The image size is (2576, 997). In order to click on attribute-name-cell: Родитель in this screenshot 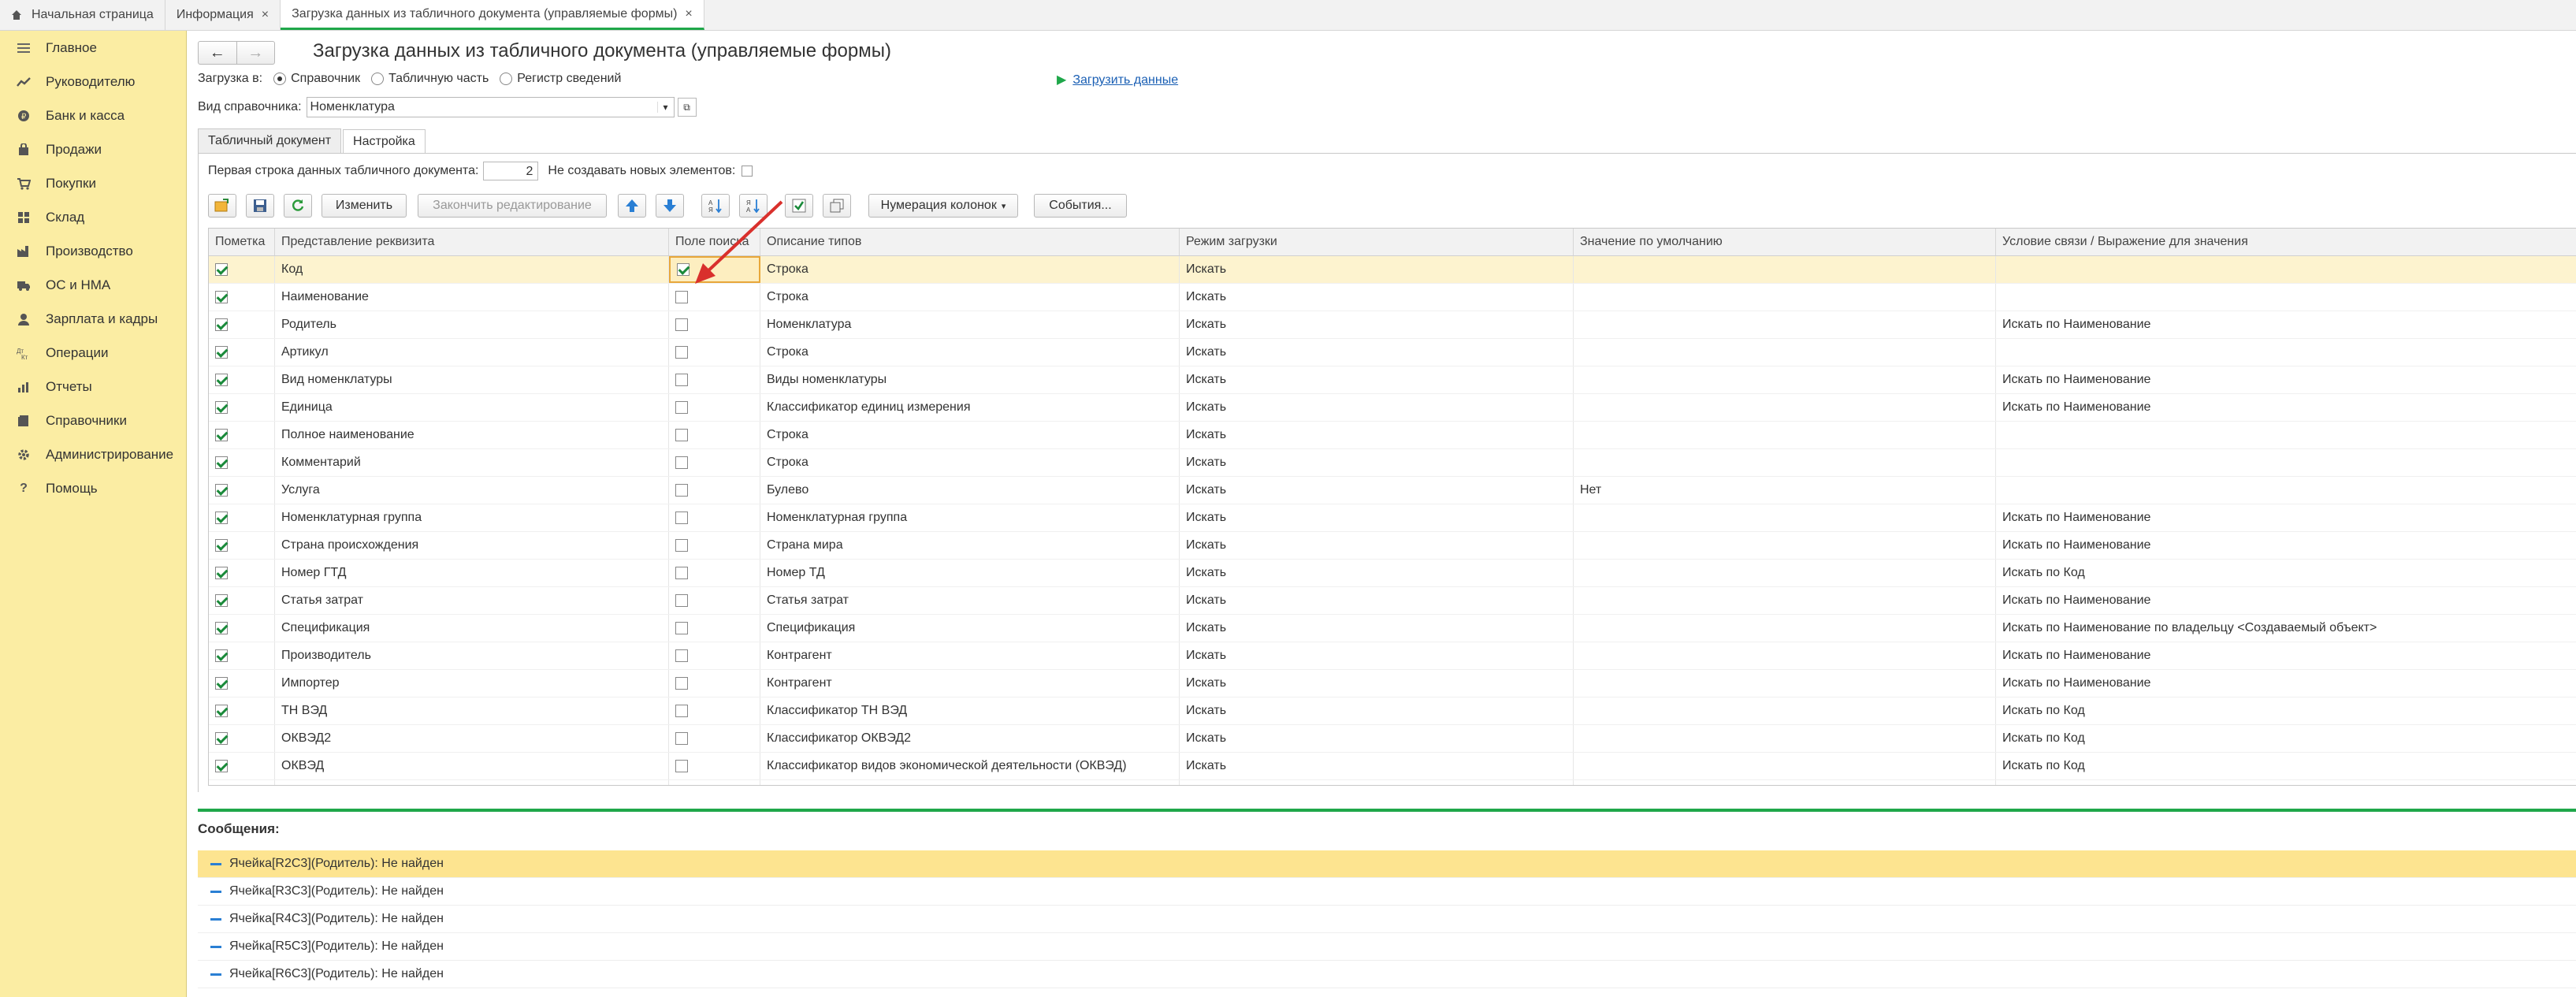, I will do `click(472, 324)`.